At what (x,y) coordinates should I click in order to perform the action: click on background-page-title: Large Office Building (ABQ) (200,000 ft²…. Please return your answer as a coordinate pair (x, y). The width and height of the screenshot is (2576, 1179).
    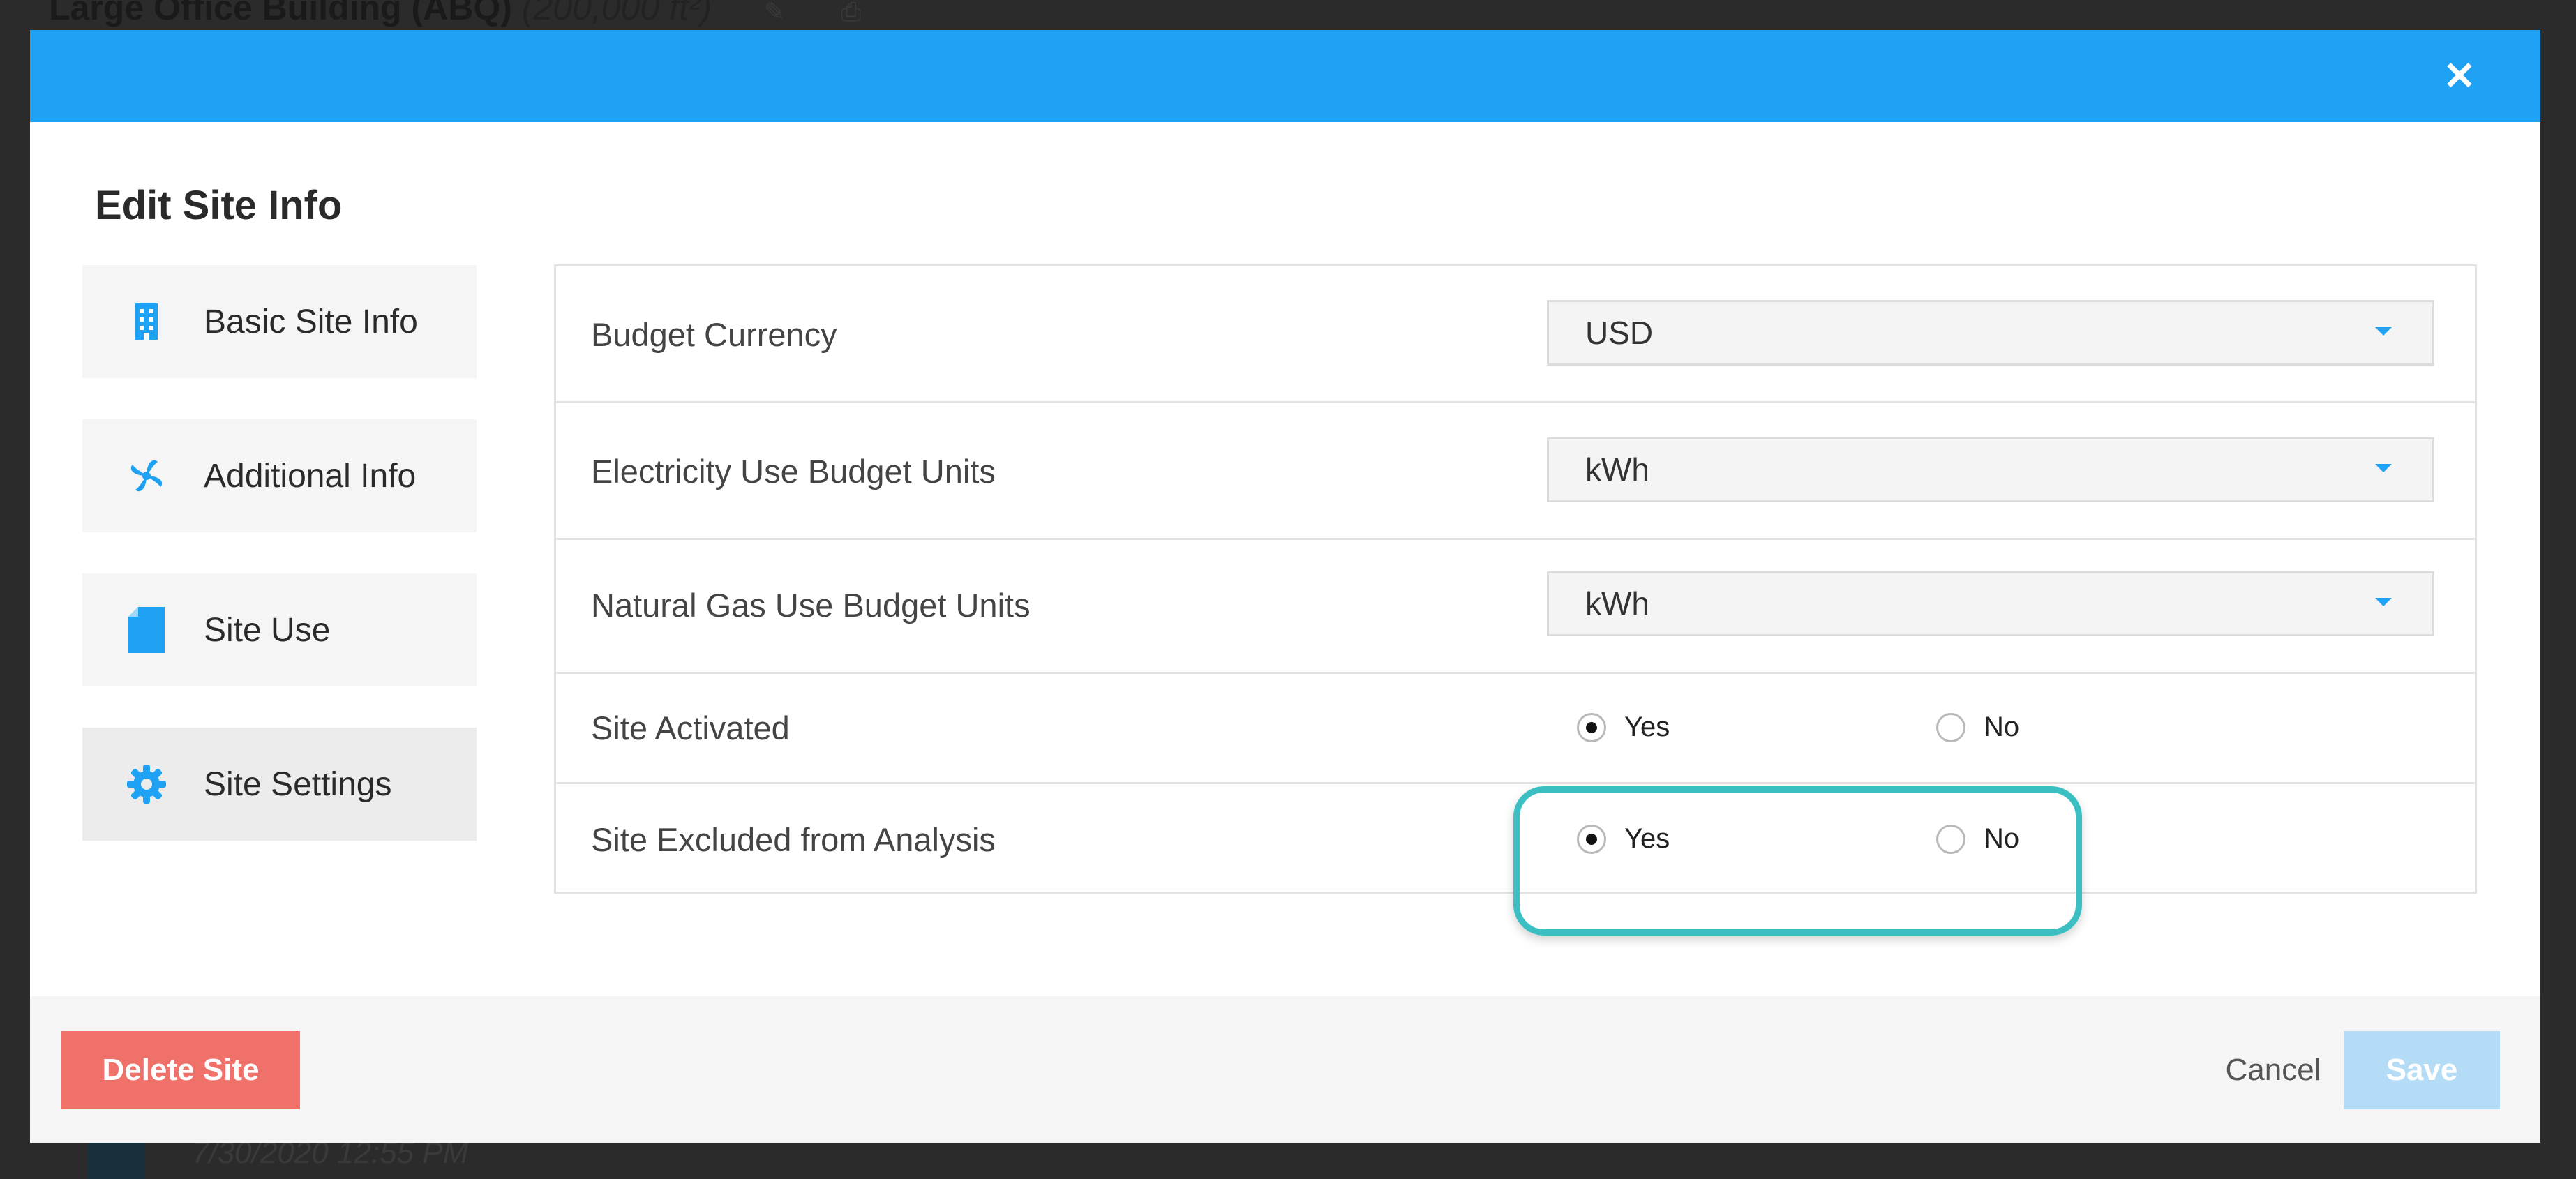
    Looking at the image, I should click on (380, 14).